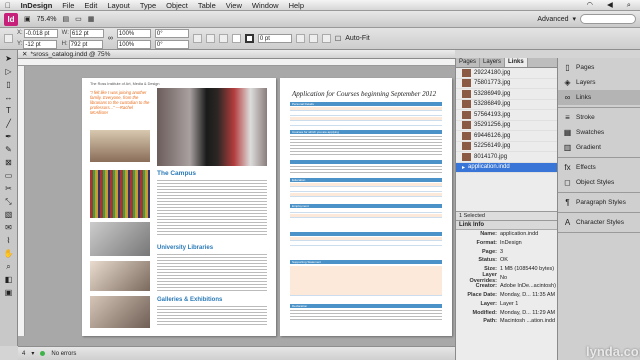 This screenshot has width=640, height=360. I want to click on tab-links: Links, so click(516, 62).